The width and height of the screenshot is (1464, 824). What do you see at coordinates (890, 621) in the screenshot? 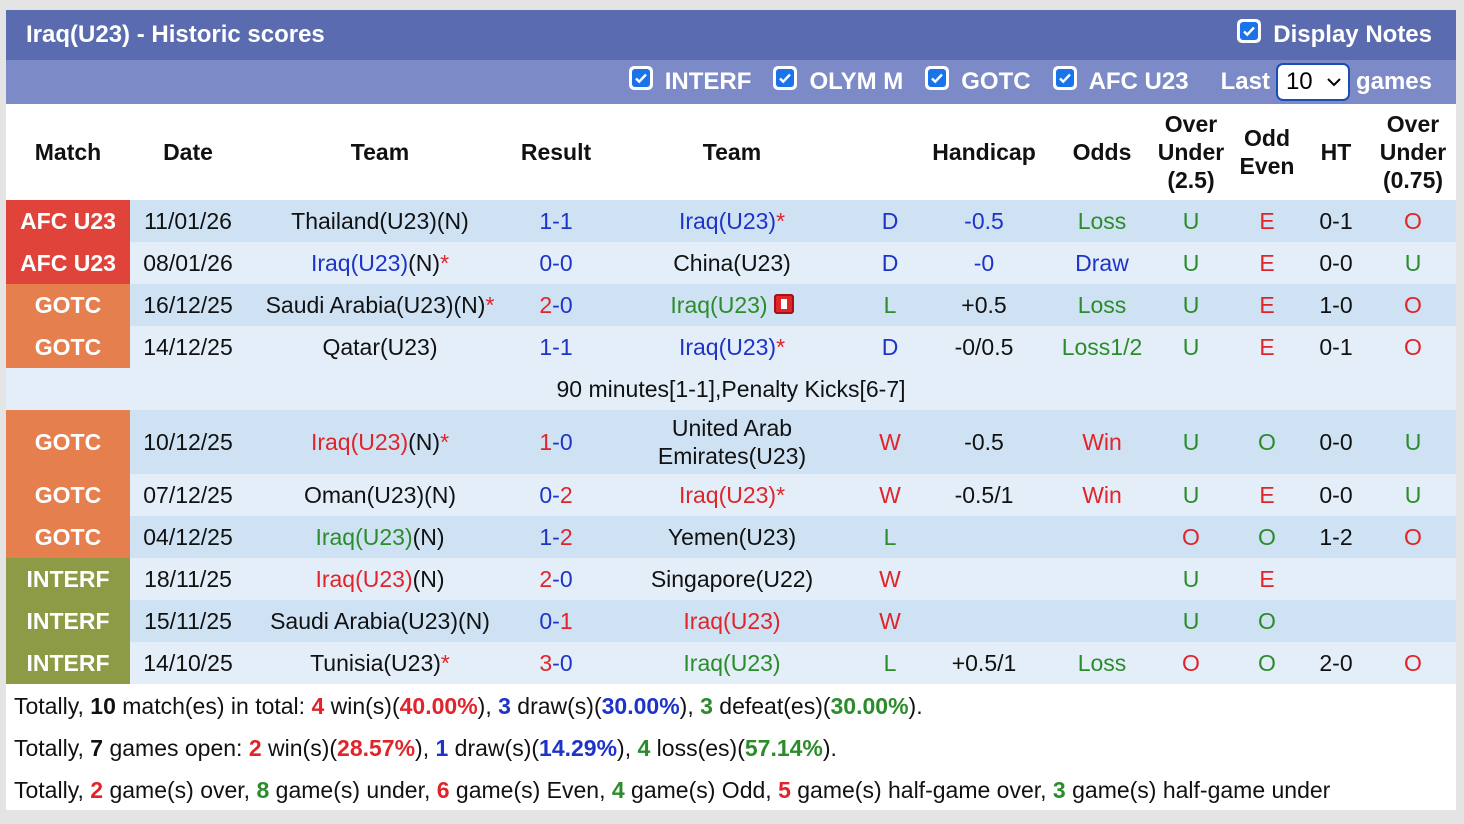
I see `result-outcome: W` at bounding box center [890, 621].